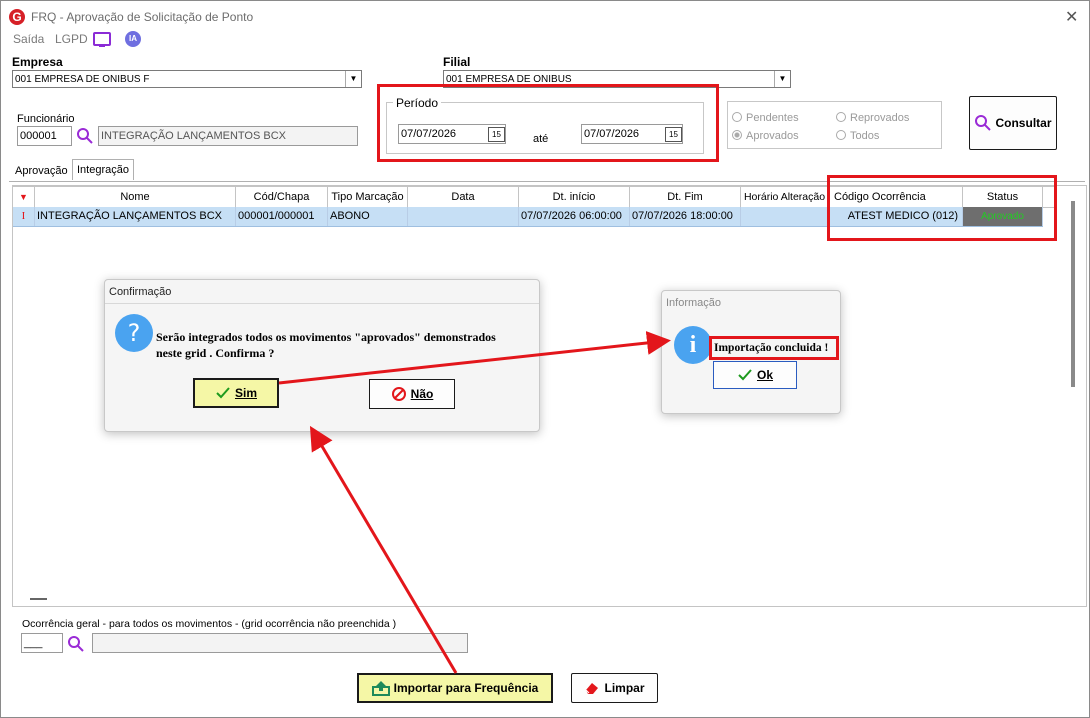  I want to click on tab-aprovacao: Aprovação, so click(41, 171).